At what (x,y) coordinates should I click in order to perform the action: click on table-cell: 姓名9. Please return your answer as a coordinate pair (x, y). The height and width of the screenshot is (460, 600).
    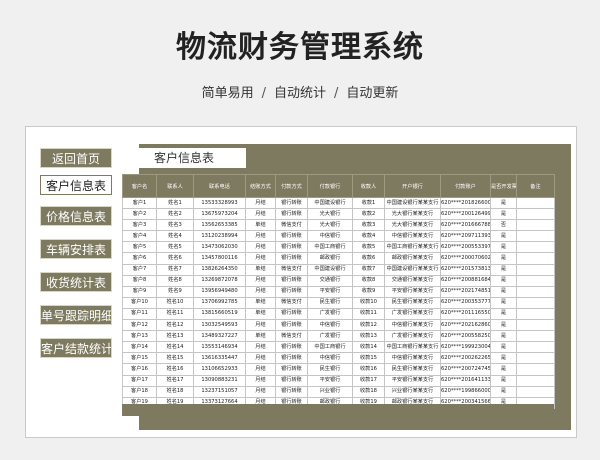
    Looking at the image, I should click on (175, 291).